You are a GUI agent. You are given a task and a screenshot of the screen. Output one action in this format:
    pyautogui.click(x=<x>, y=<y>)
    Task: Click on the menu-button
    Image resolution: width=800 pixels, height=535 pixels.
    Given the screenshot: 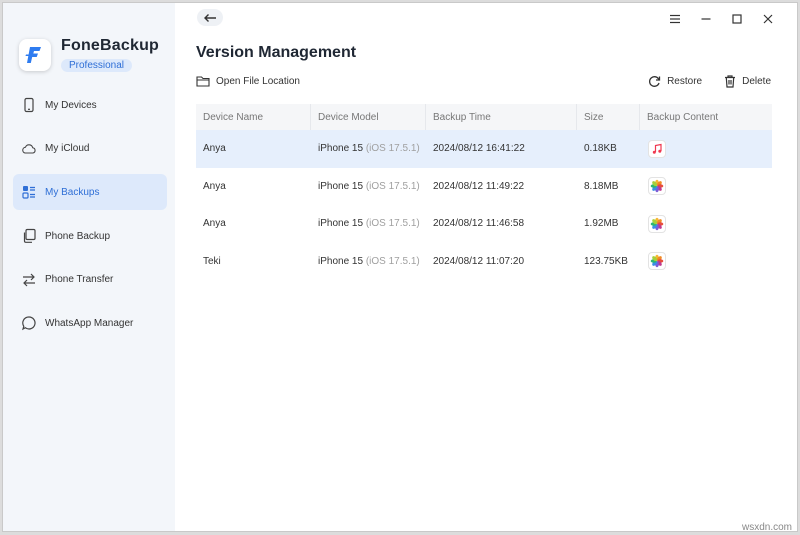 What is the action you would take?
    pyautogui.click(x=674, y=19)
    